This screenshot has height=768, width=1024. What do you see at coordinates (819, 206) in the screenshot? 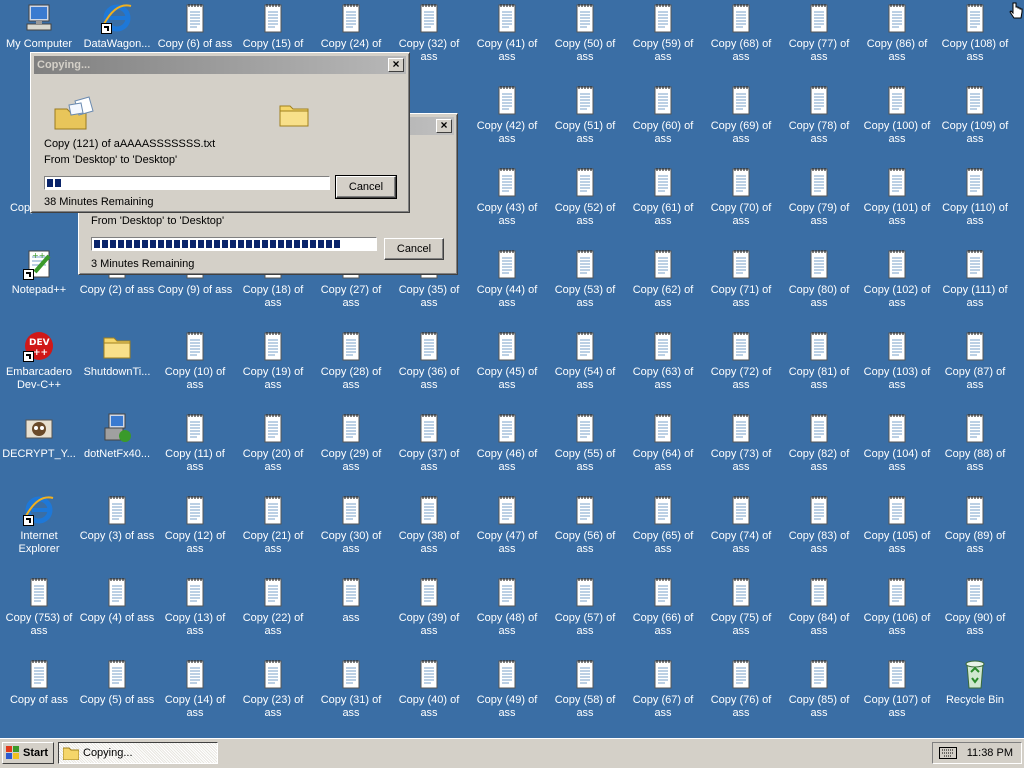
I see `desktop-icon: Copy (79) of ass` at bounding box center [819, 206].